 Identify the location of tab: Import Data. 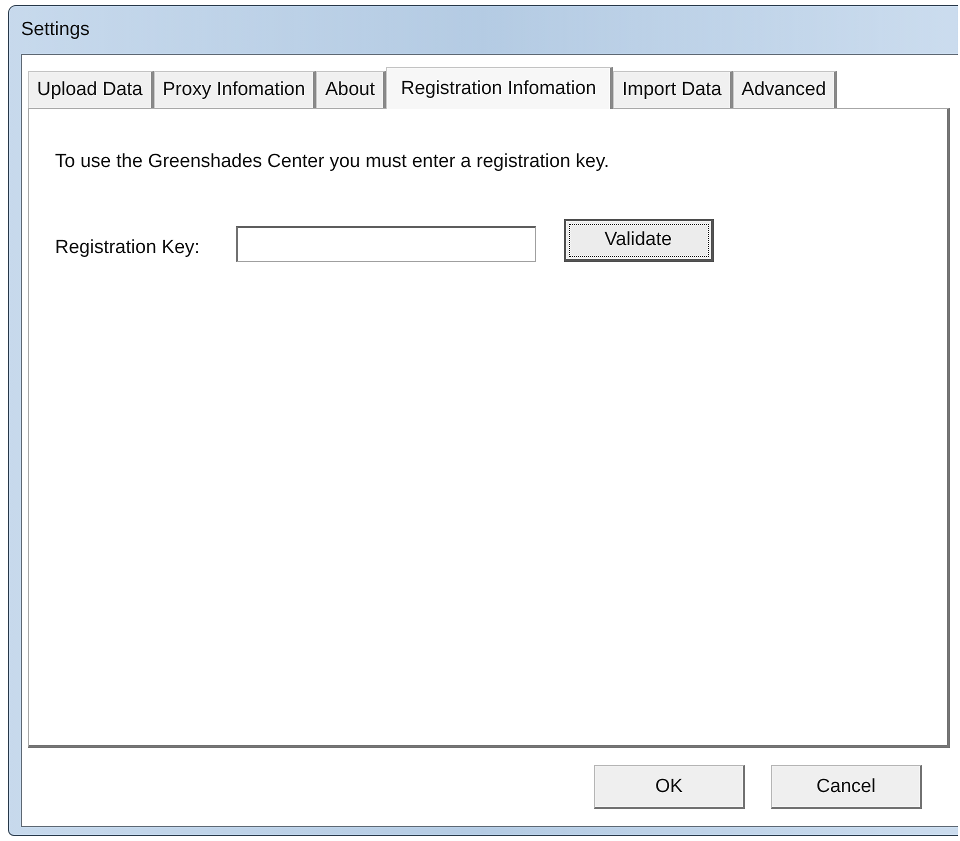
(673, 89).